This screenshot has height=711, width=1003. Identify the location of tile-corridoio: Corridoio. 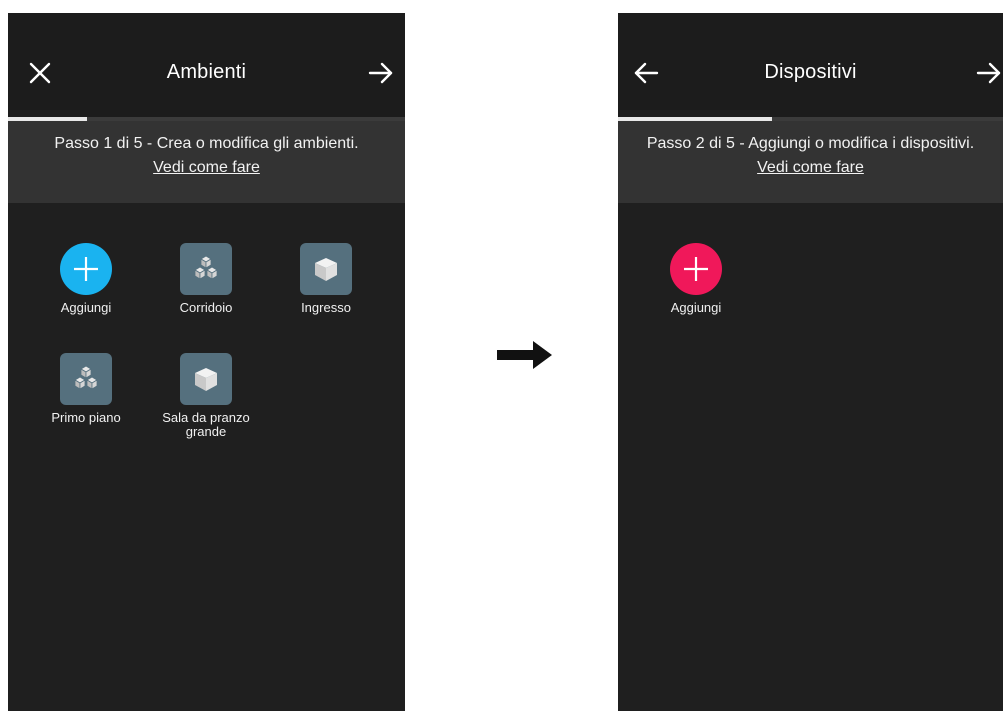
(206, 279).